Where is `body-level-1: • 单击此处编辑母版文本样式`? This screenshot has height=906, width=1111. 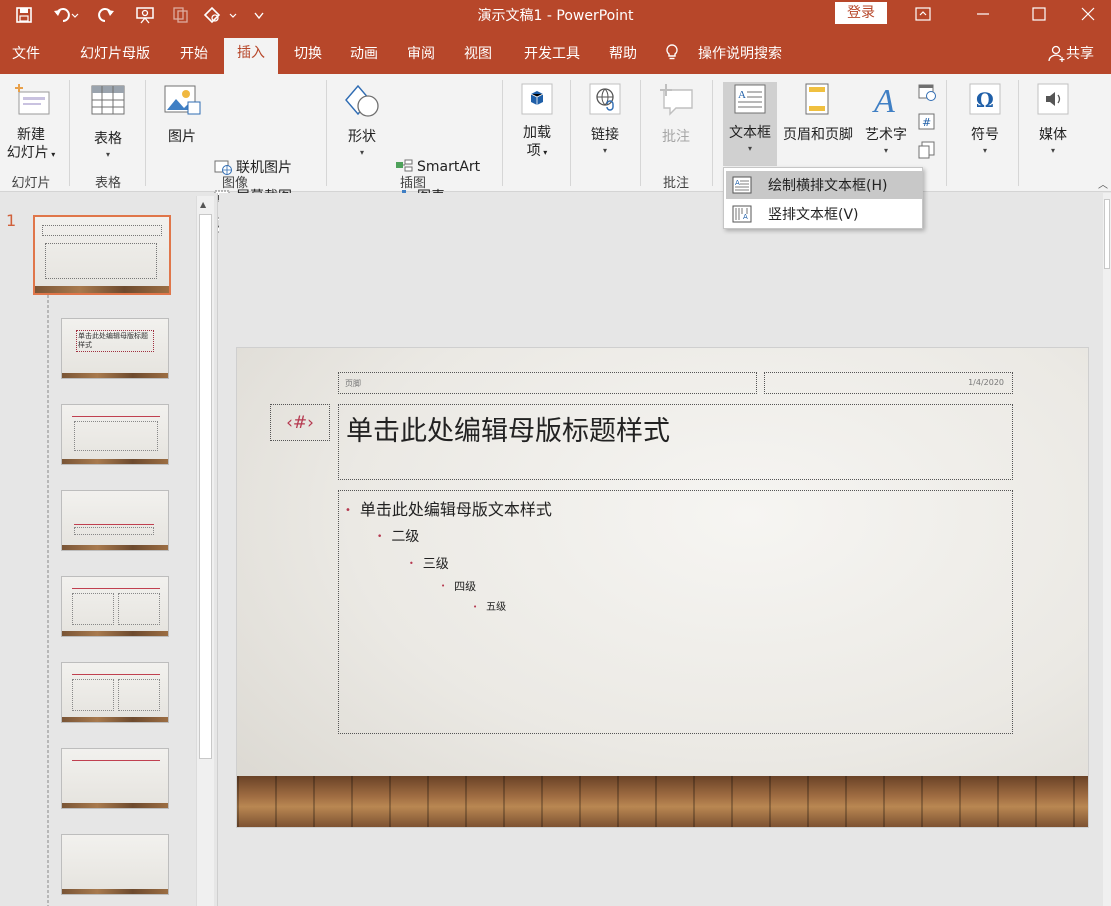
body-level-1: • 单击此处编辑母版文本样式 is located at coordinates (448, 509).